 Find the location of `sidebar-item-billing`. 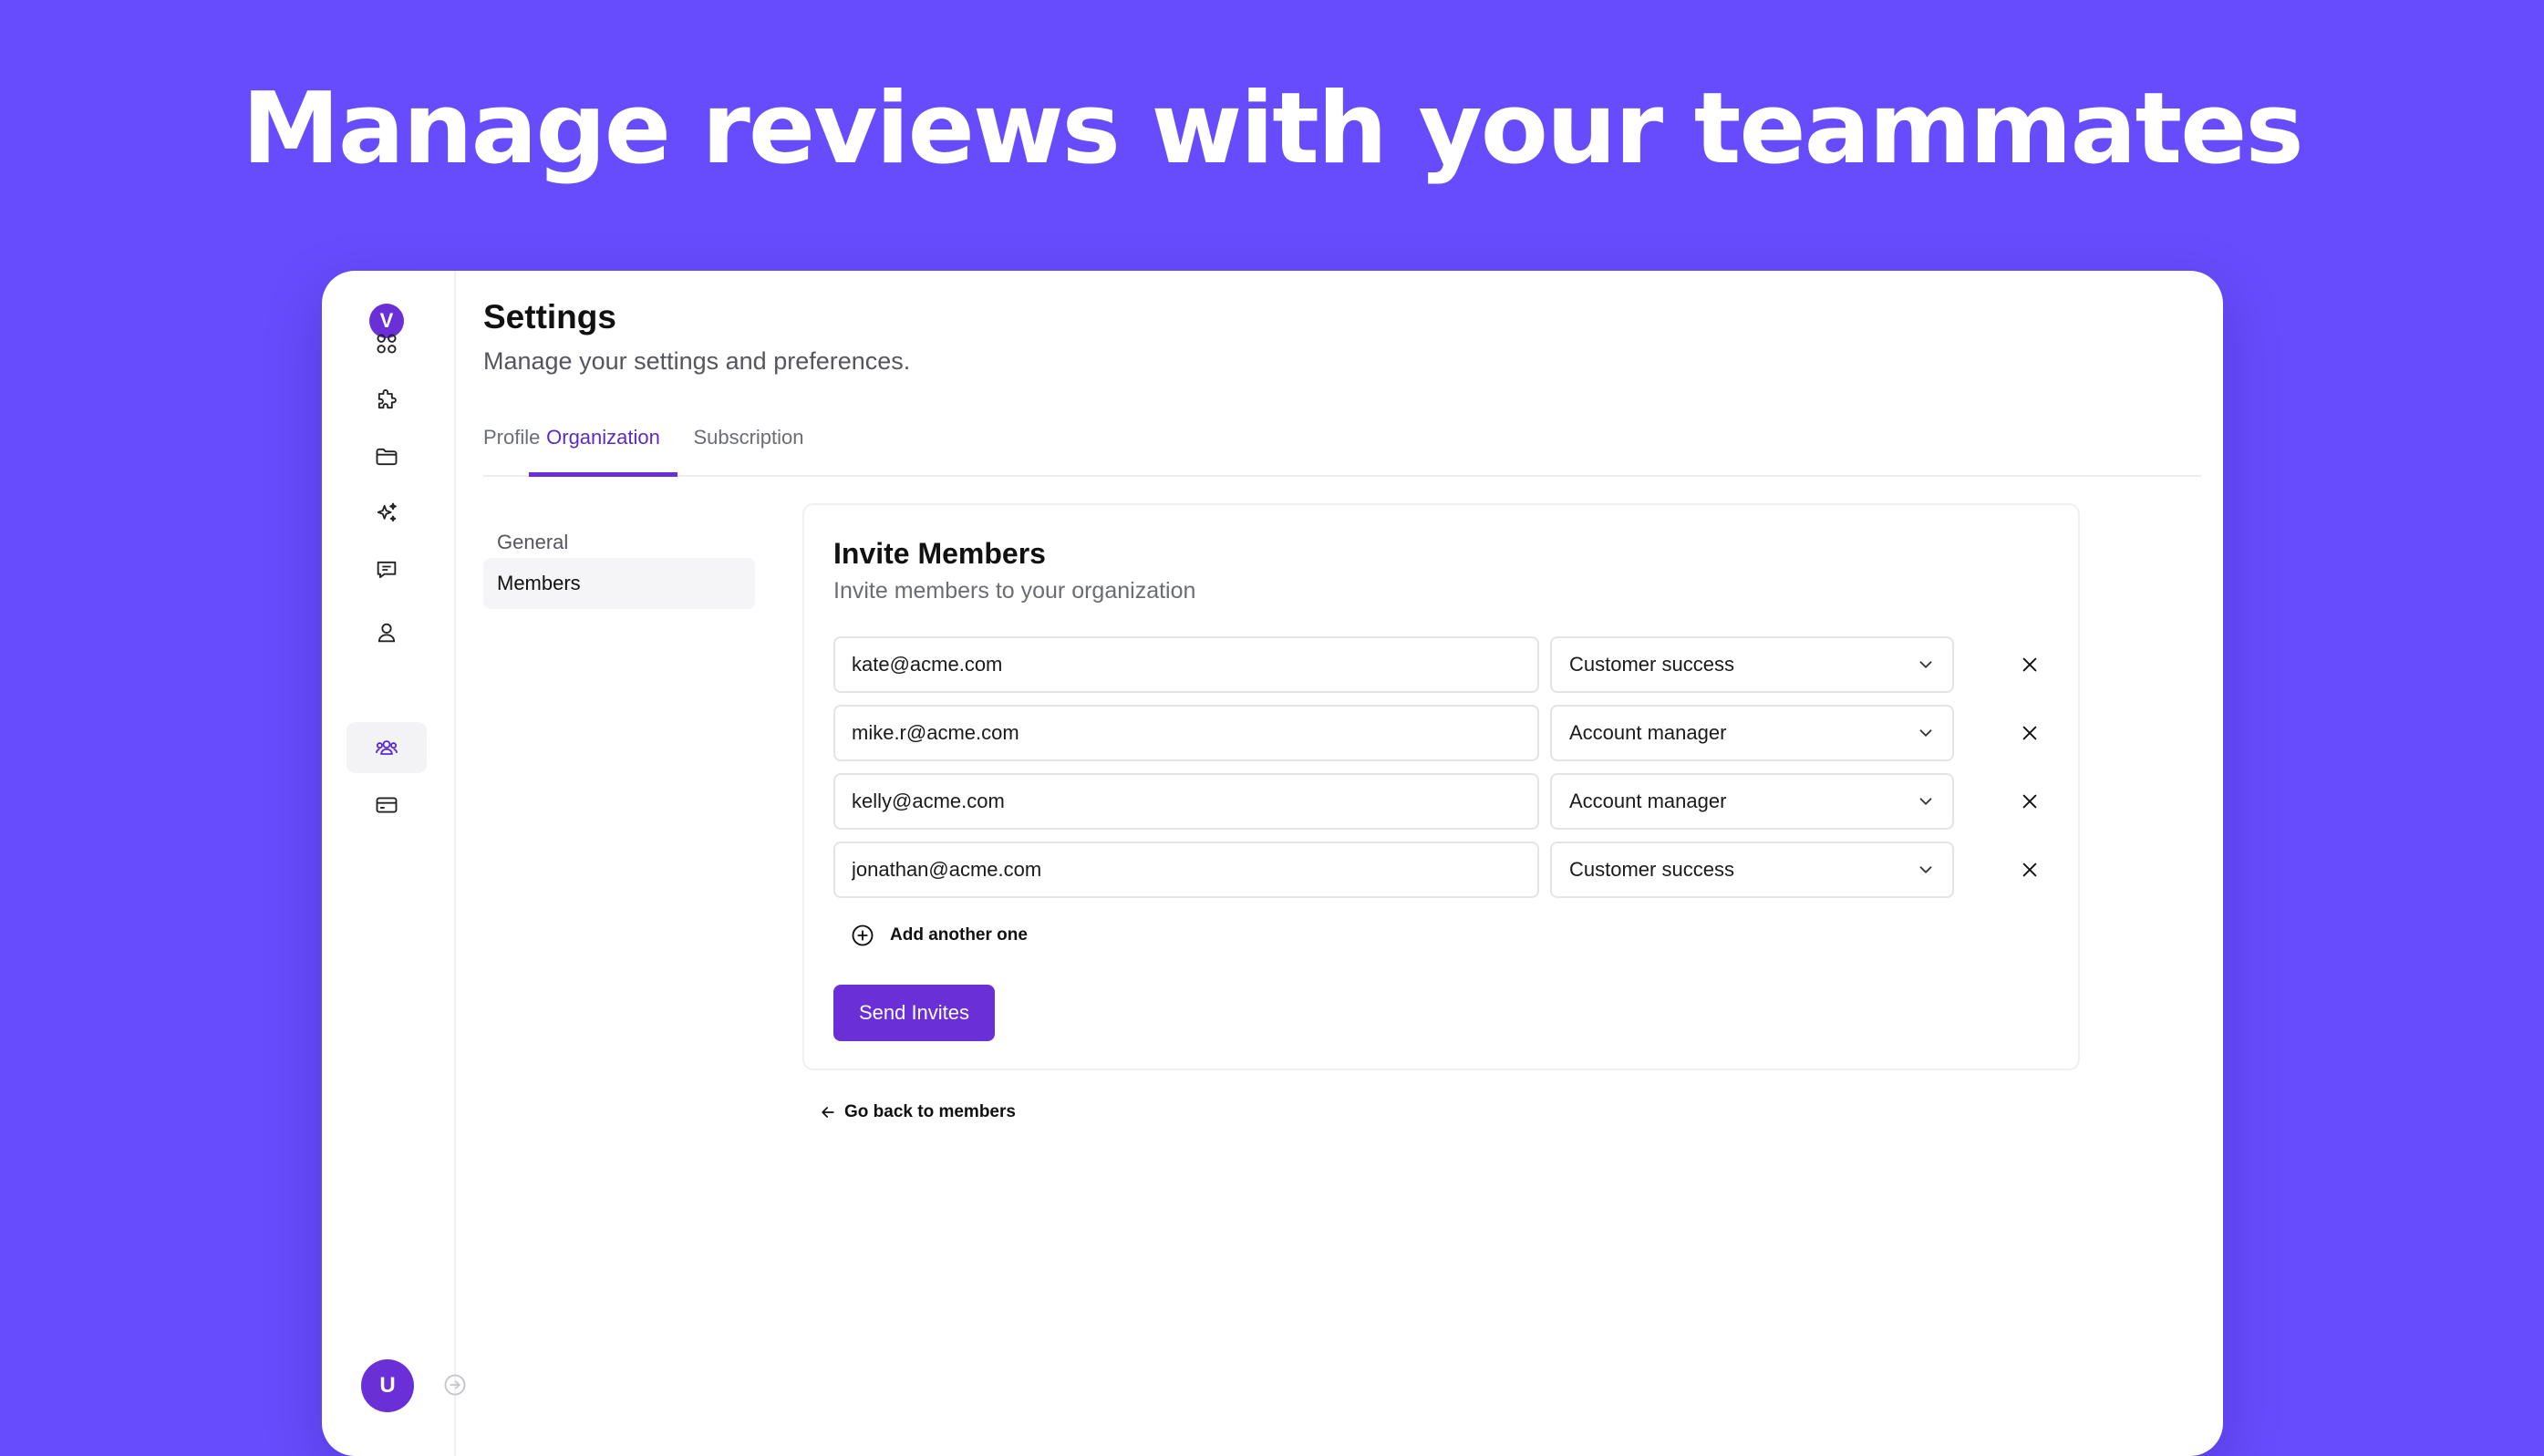

sidebar-item-billing is located at coordinates (386, 805).